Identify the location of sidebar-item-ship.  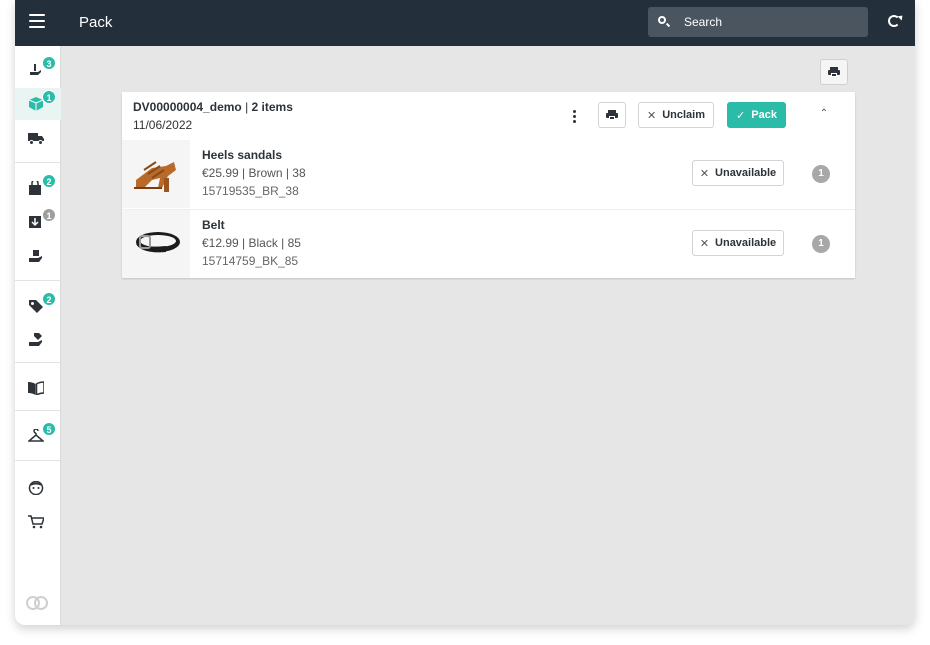
(38, 138).